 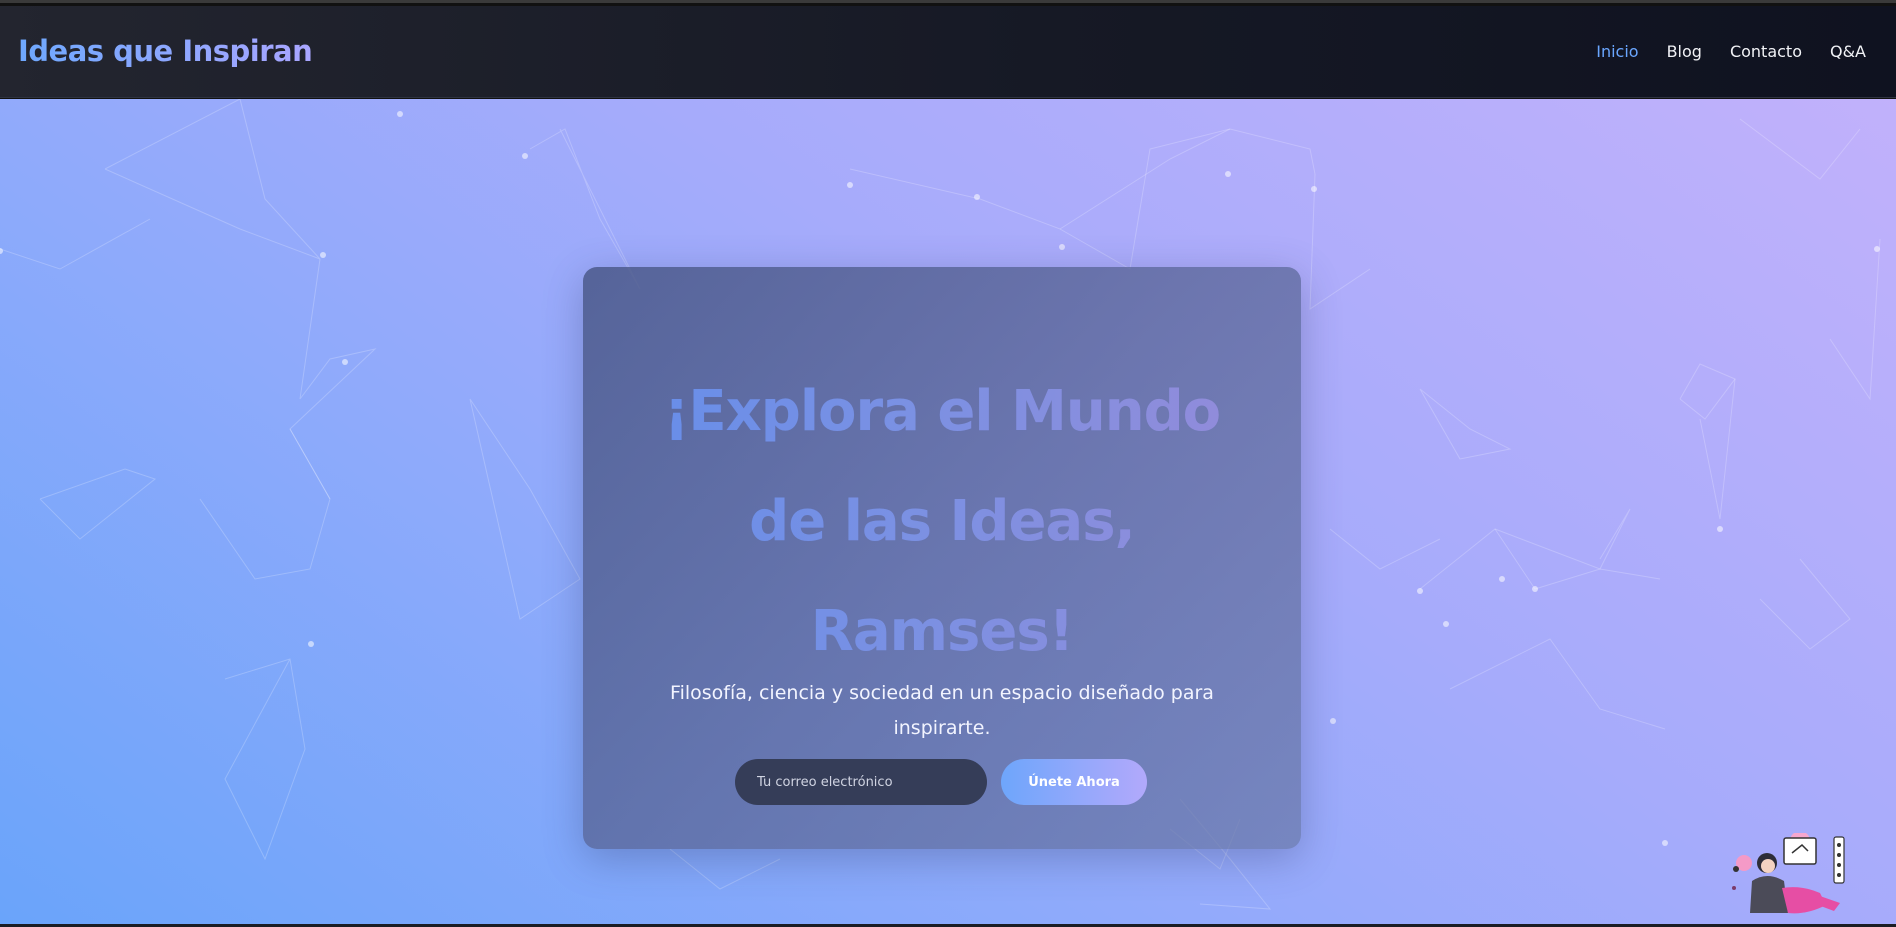 I want to click on headline-line-2: de las Ideas,, so click(x=942, y=521).